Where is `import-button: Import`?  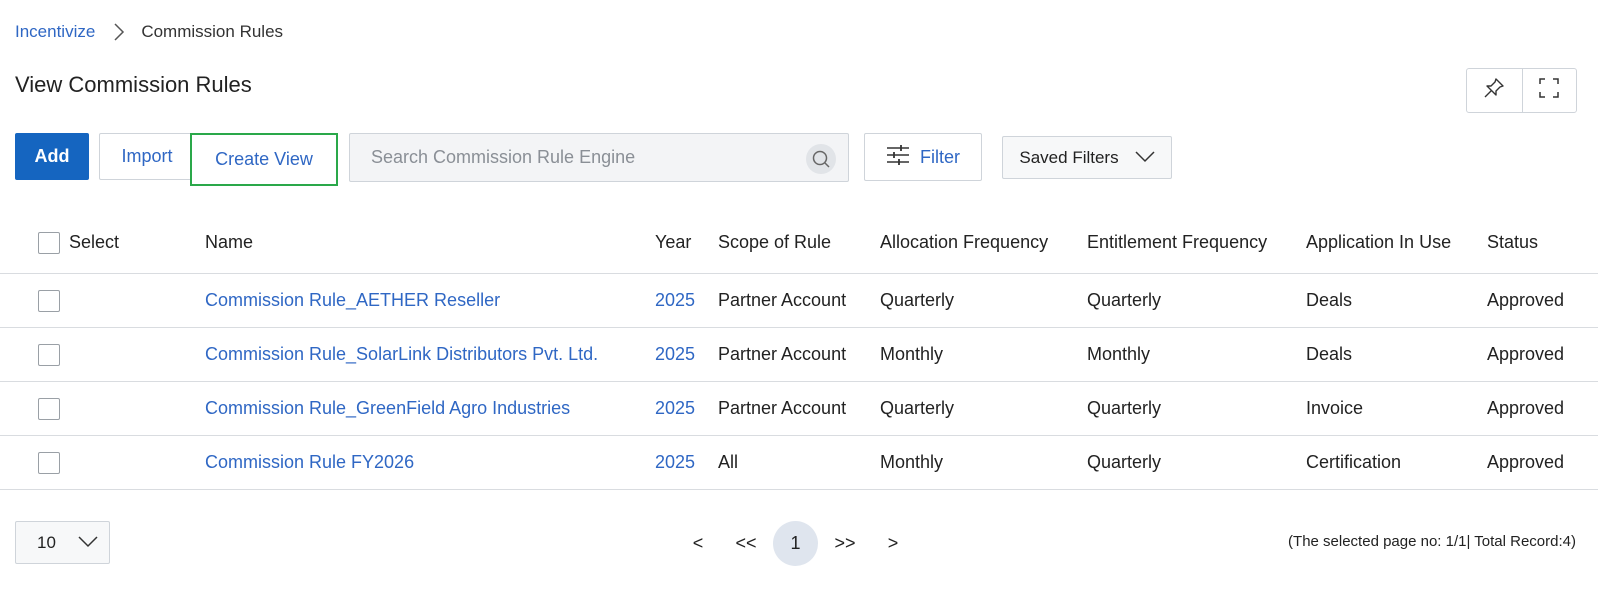
import-button: Import is located at coordinates (147, 156).